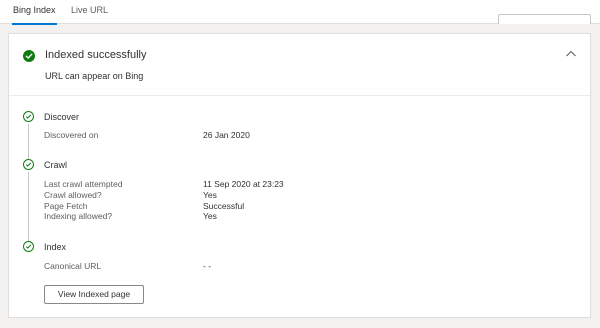 The width and height of the screenshot is (600, 328). I want to click on indexing-allowed-label: Indexing allowed?, so click(78, 216).